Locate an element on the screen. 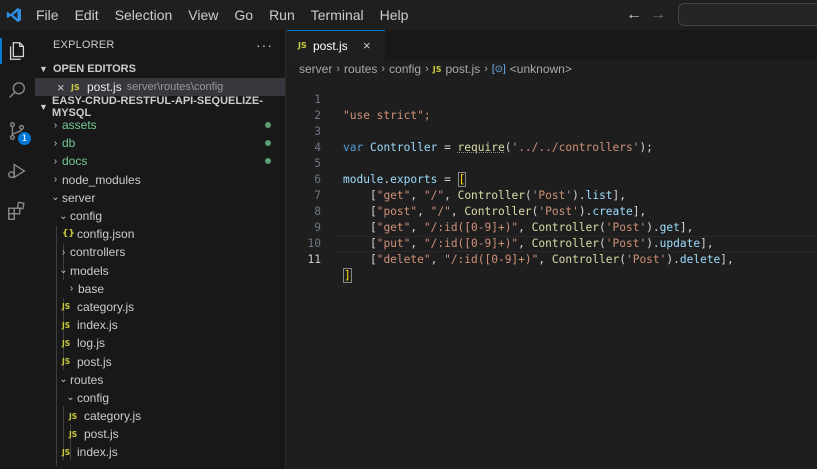 Image resolution: width=817 pixels, height=469 pixels. open-editor-path: server\routes\config is located at coordinates (175, 87).